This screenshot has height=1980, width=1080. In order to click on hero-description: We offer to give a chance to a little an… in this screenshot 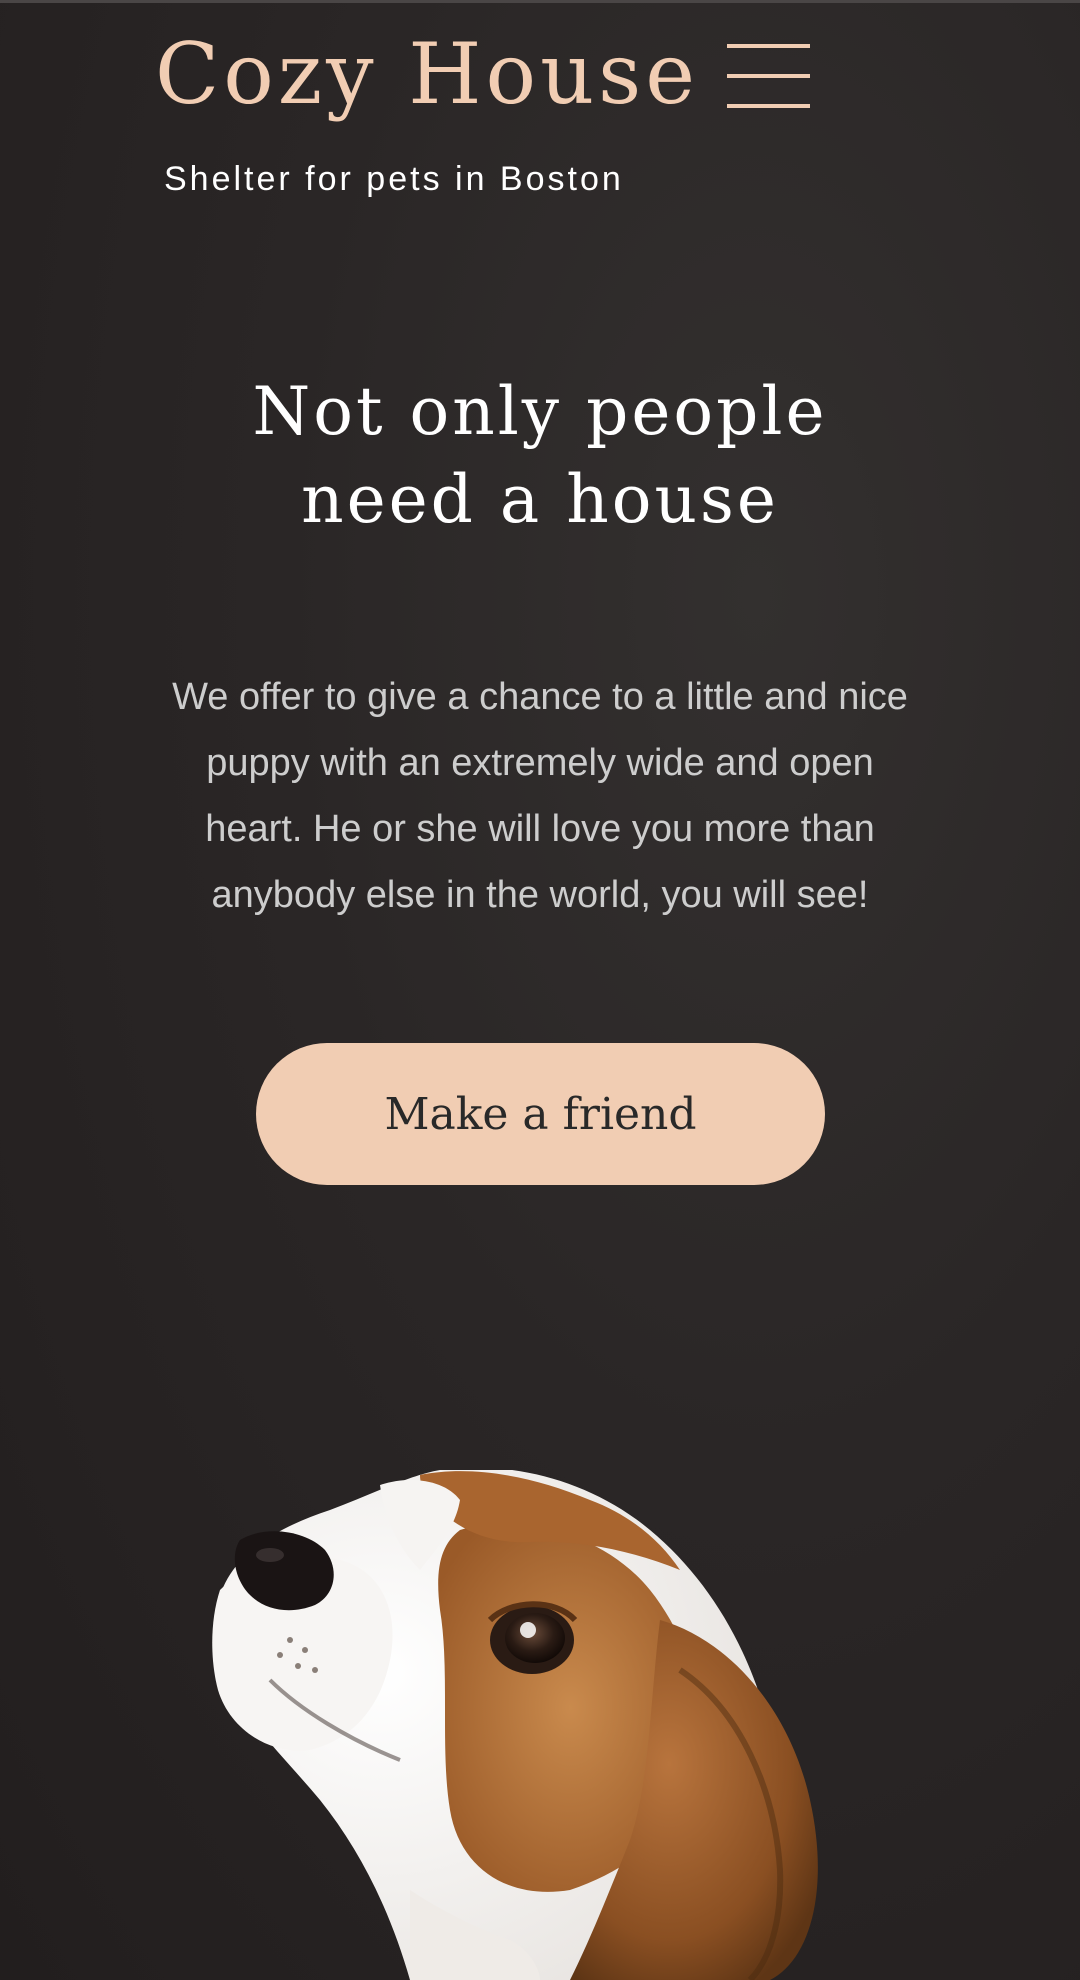, I will do `click(540, 796)`.